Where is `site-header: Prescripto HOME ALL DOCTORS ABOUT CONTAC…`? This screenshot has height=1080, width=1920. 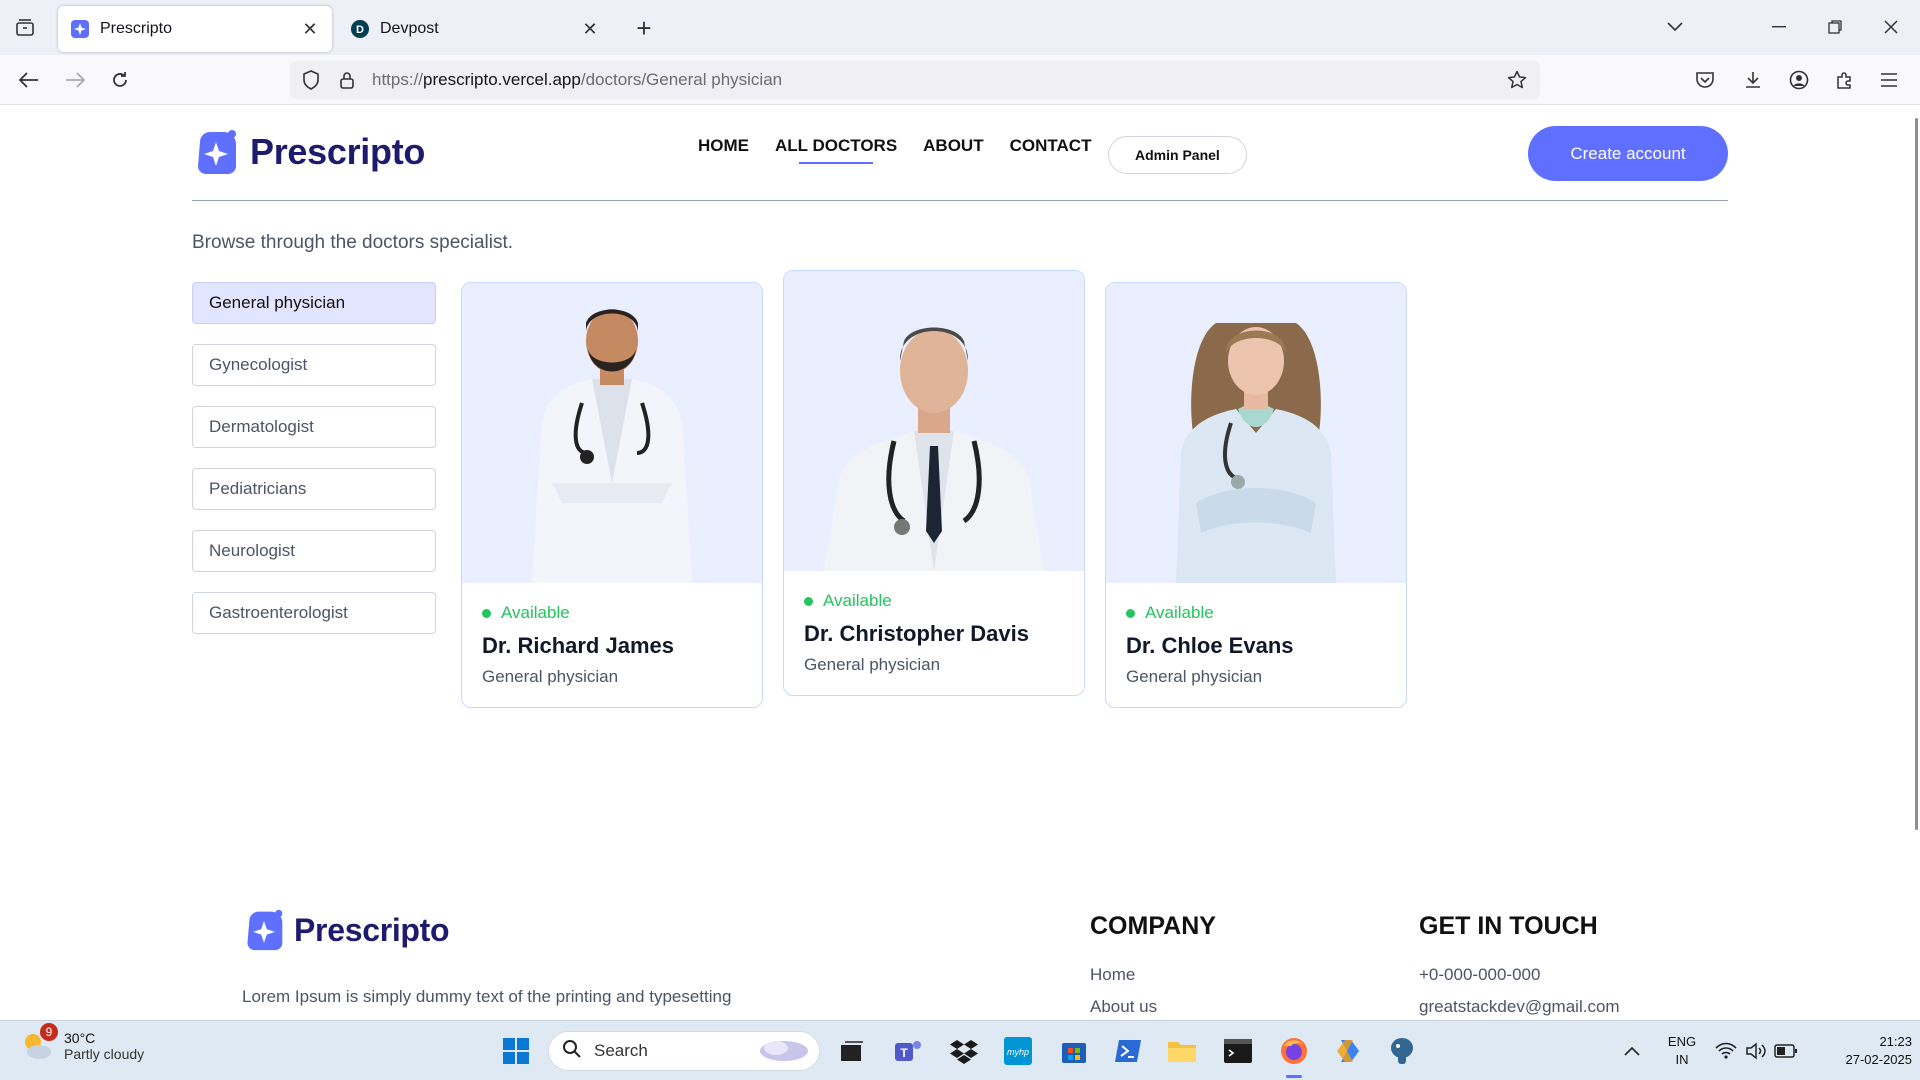 site-header: Prescripto HOME ALL DOCTORS ABOUT CONTAC… is located at coordinates (960, 153).